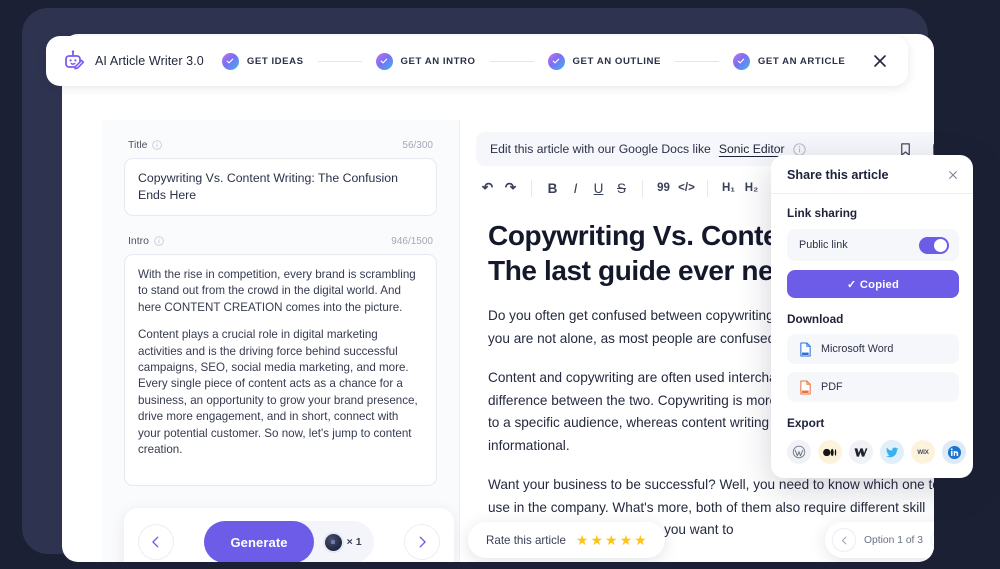  Describe the element at coordinates (823, 245) in the screenshot. I see `public-link-label: Public link` at that location.